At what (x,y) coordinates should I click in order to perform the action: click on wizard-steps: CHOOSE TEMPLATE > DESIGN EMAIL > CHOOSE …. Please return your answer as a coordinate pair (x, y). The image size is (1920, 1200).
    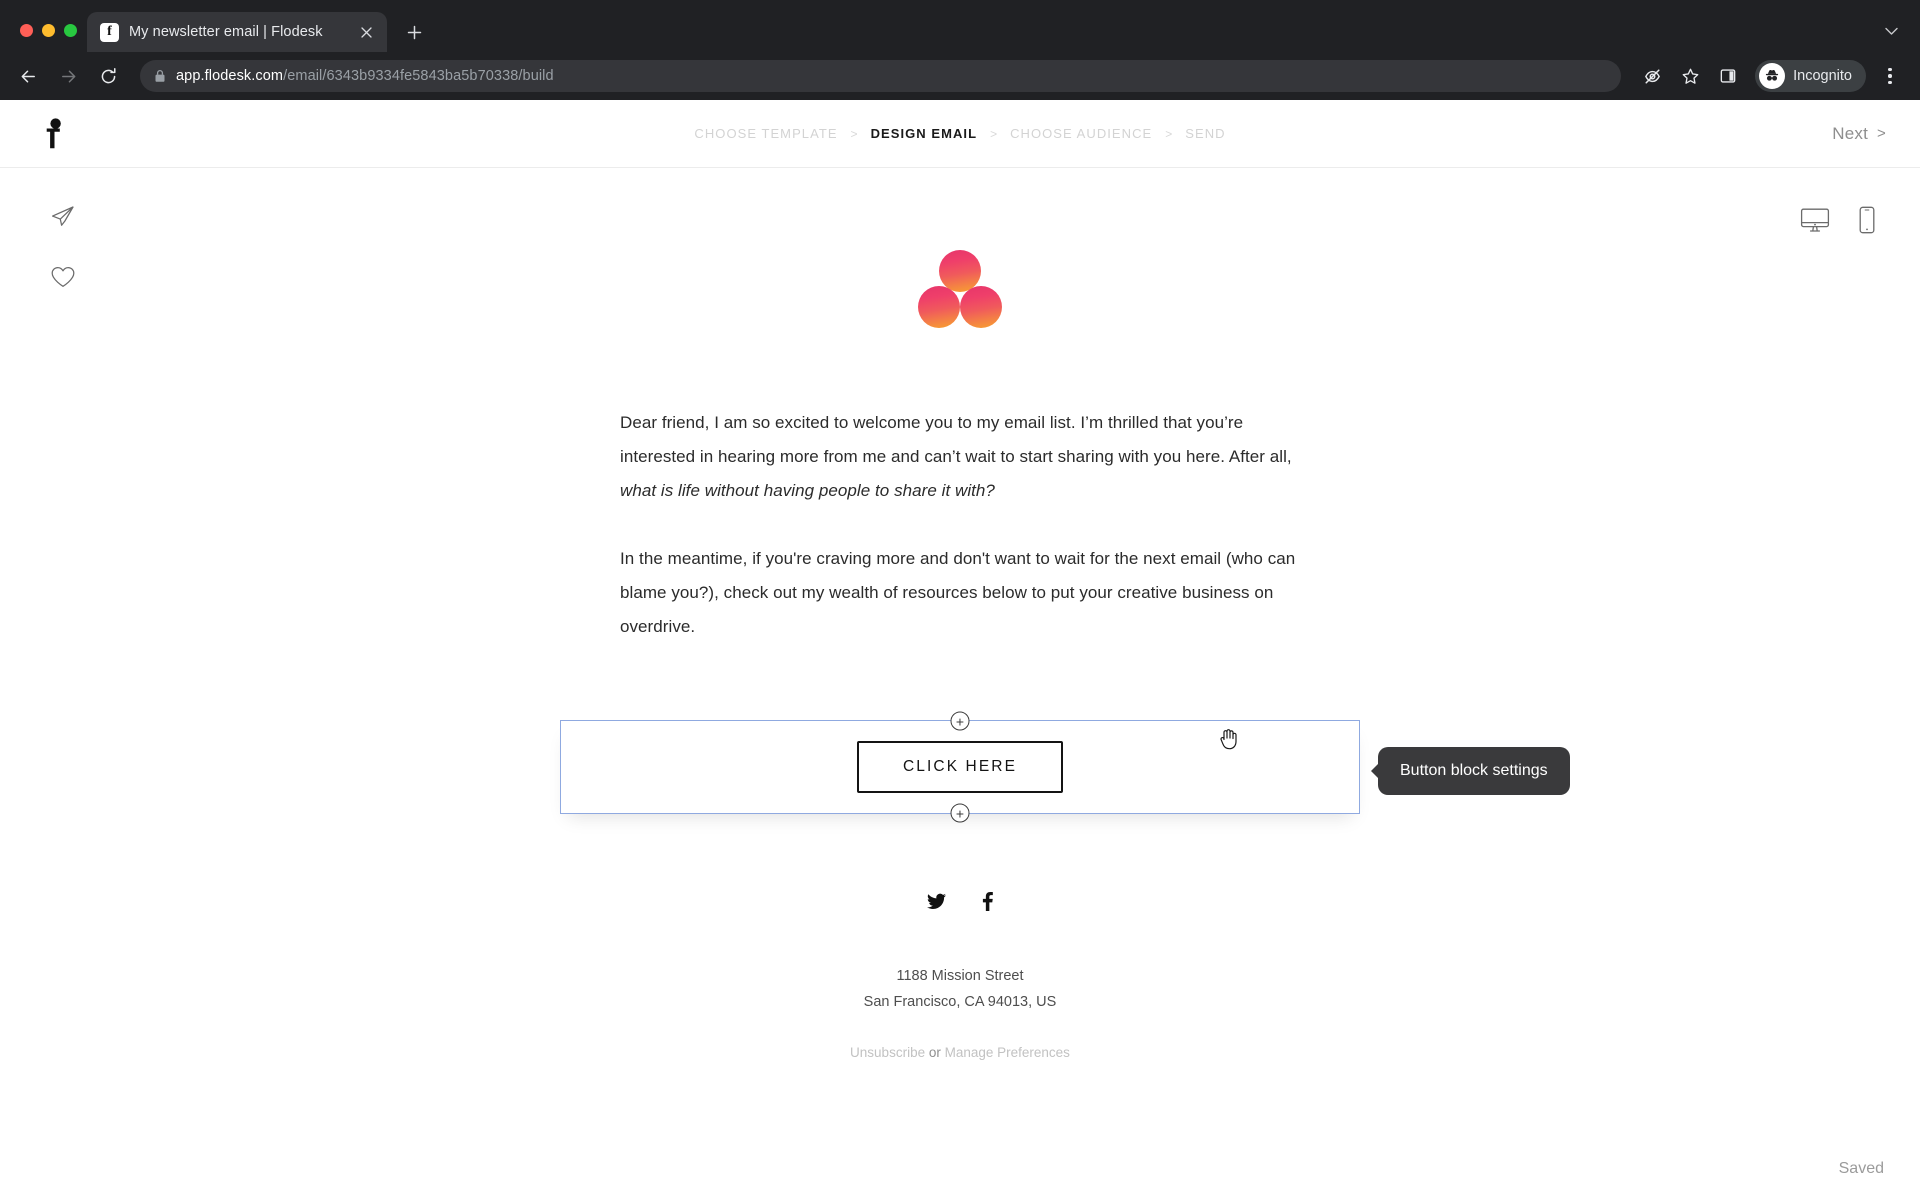
    Looking at the image, I should click on (960, 133).